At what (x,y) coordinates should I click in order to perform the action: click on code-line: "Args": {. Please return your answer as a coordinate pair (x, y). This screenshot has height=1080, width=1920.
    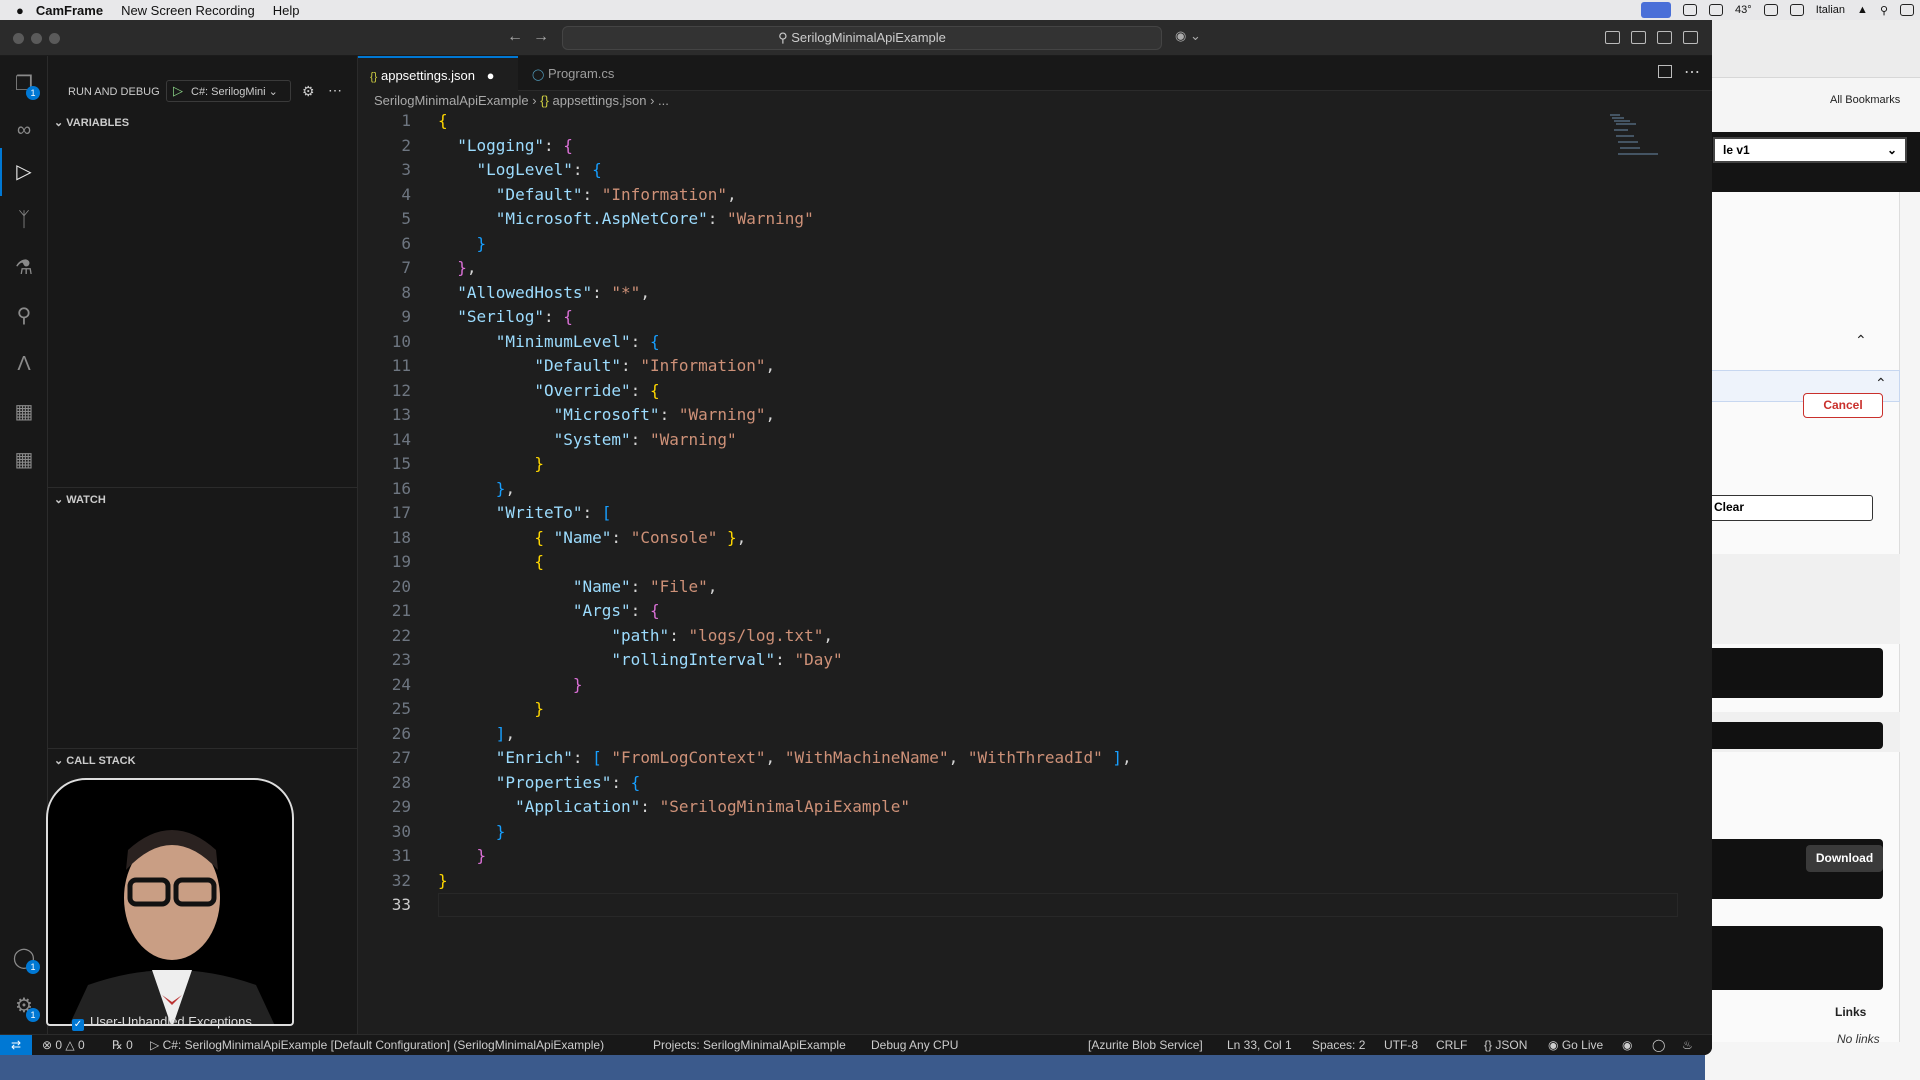
    Looking at the image, I should click on (549, 610).